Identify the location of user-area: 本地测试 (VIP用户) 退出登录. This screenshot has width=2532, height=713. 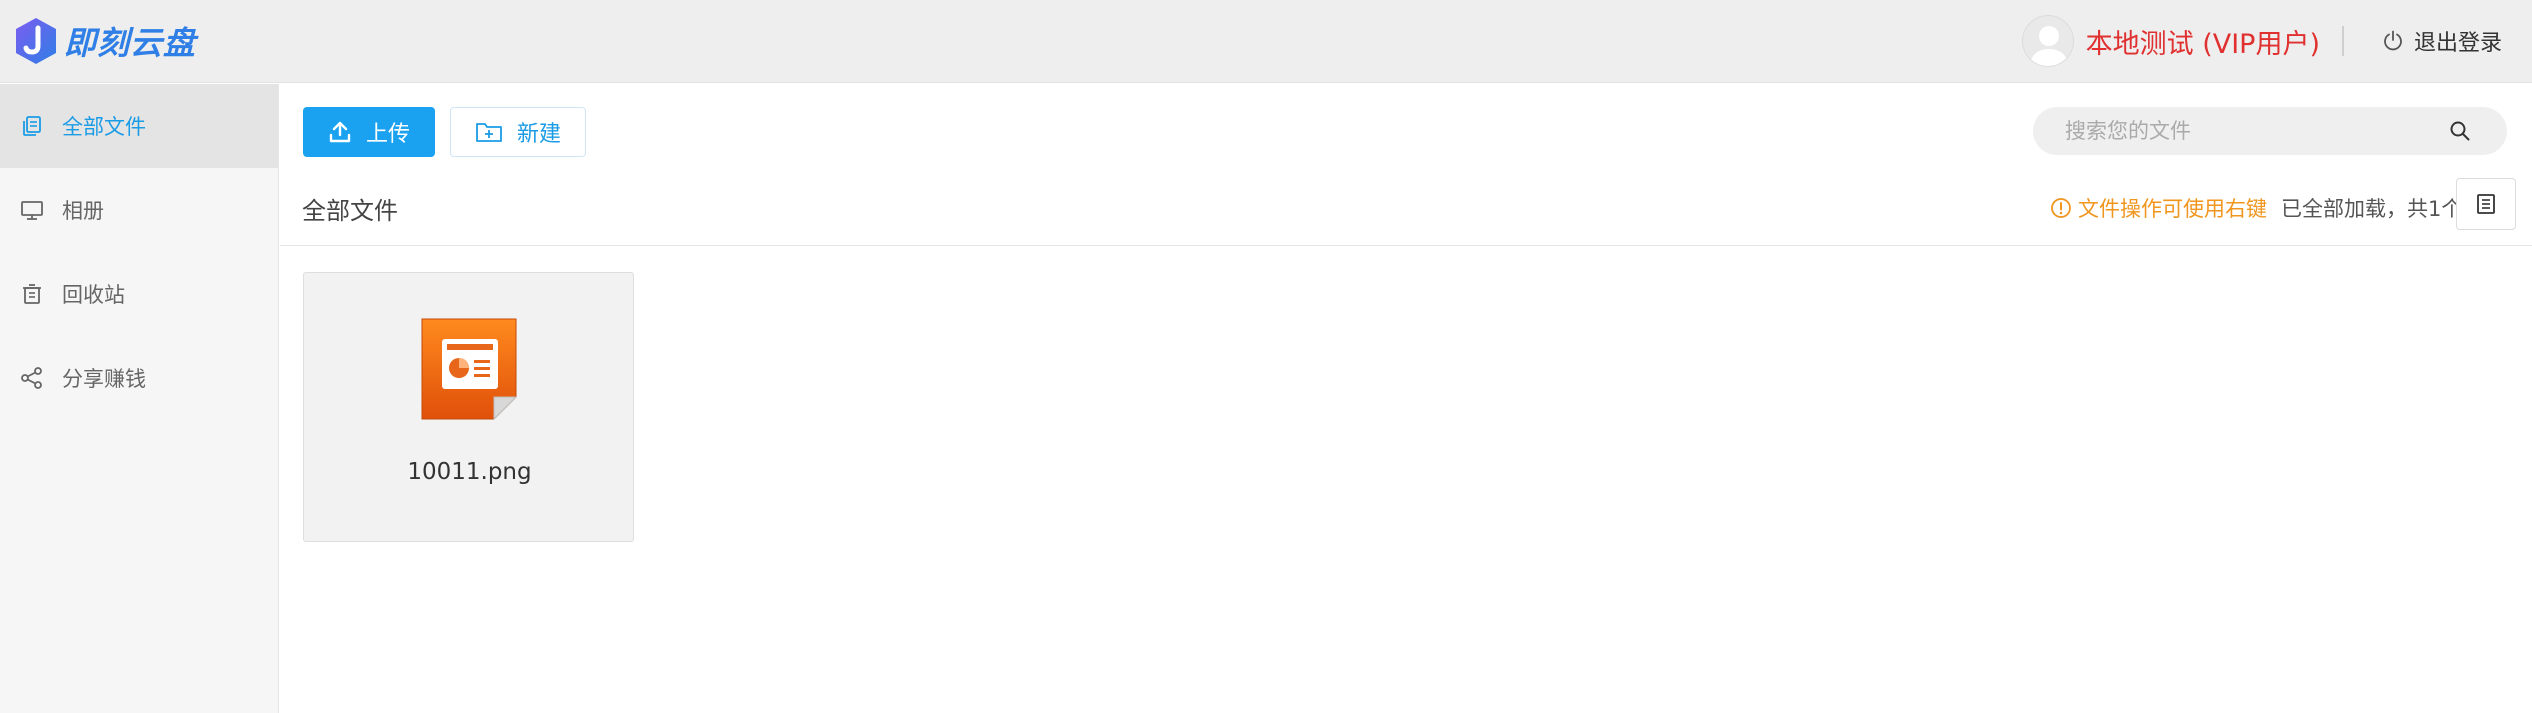
(2261, 41).